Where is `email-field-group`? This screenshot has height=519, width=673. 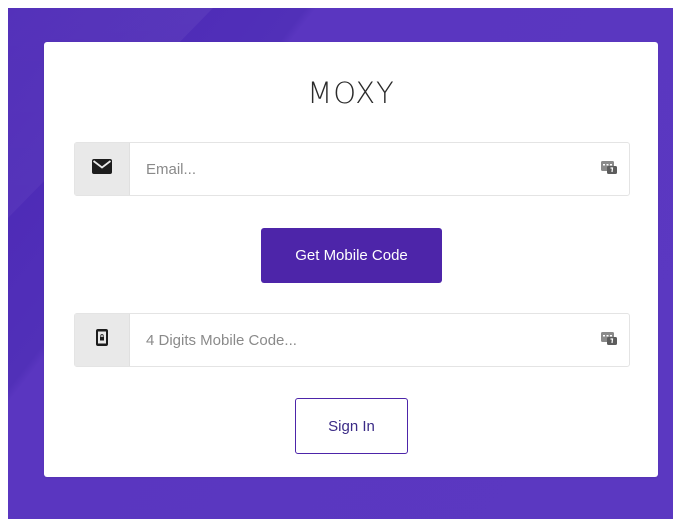
email-field-group is located at coordinates (352, 169).